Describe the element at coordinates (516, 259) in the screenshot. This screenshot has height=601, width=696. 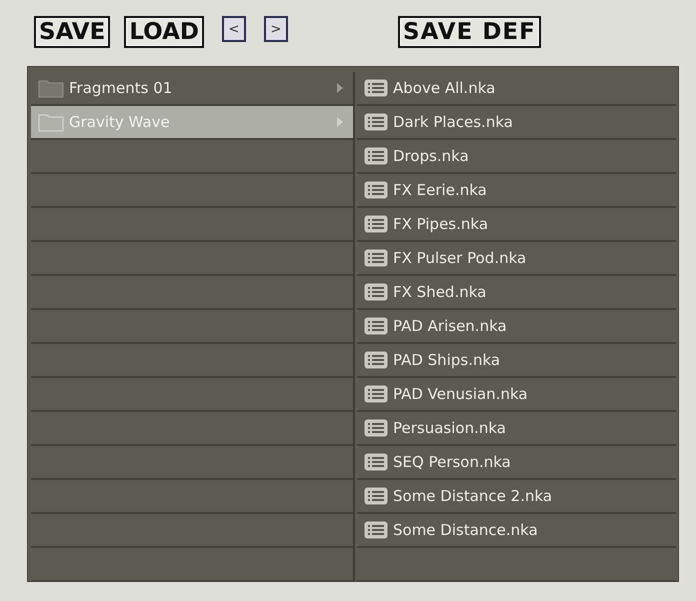
I see `file-item: FX Pulser Pod.nka` at that location.